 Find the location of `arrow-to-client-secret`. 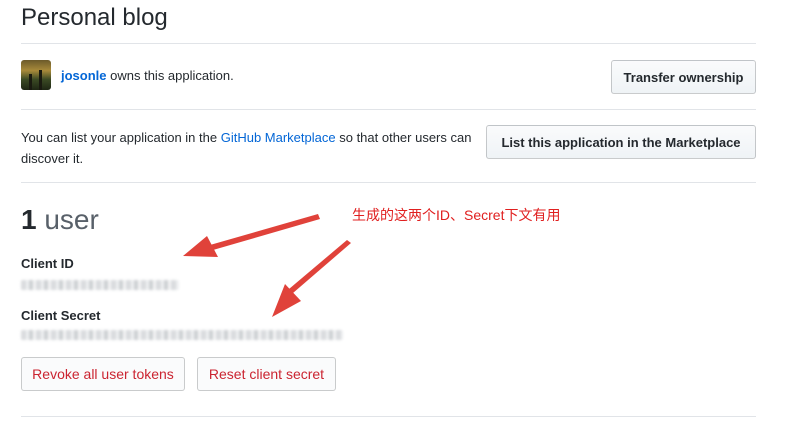

arrow-to-client-secret is located at coordinates (311, 278).